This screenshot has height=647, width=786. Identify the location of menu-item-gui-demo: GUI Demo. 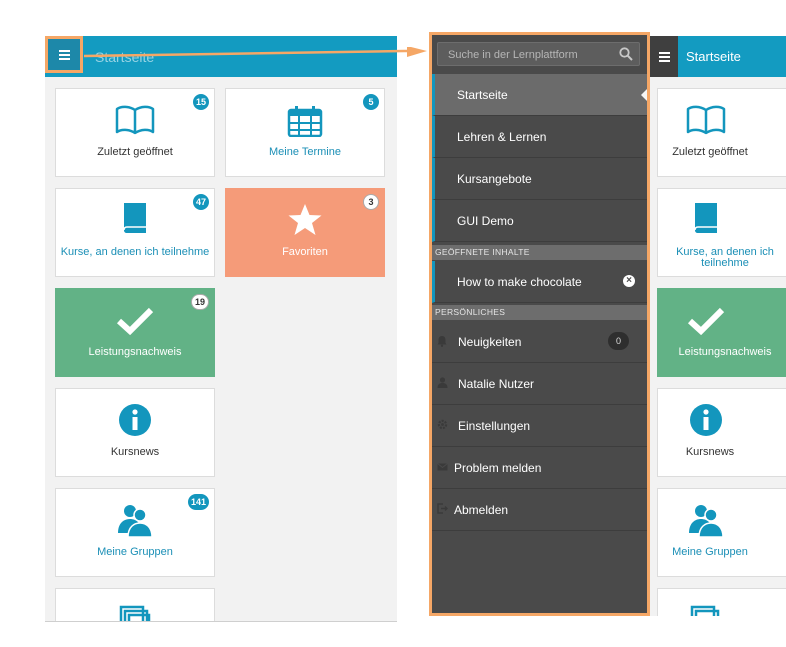
(539, 221).